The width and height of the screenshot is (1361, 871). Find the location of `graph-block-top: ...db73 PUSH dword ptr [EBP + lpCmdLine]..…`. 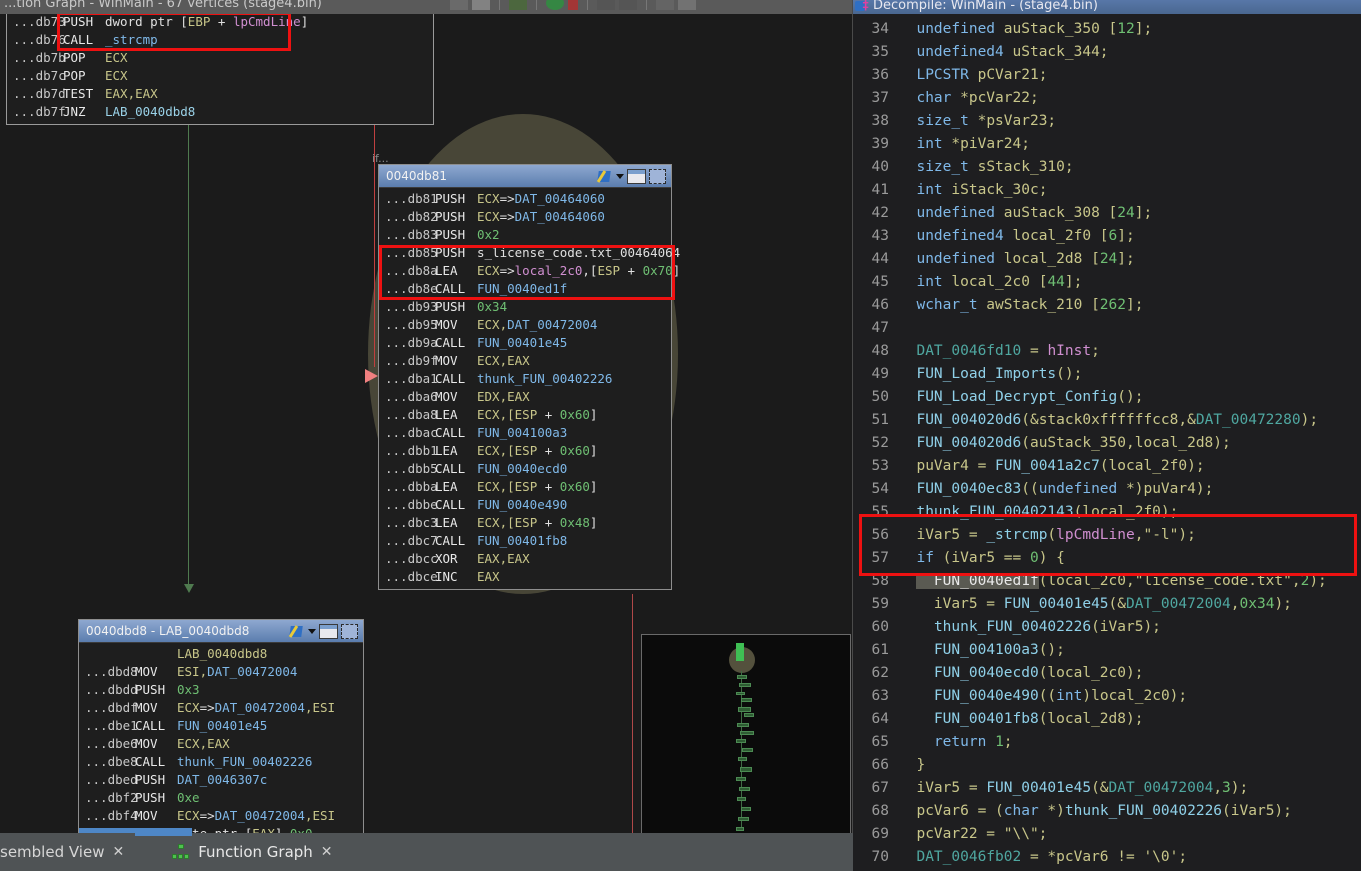

graph-block-top: ...db73 PUSH dword ptr [EBP + lpCmdLine]..… is located at coordinates (220, 69).